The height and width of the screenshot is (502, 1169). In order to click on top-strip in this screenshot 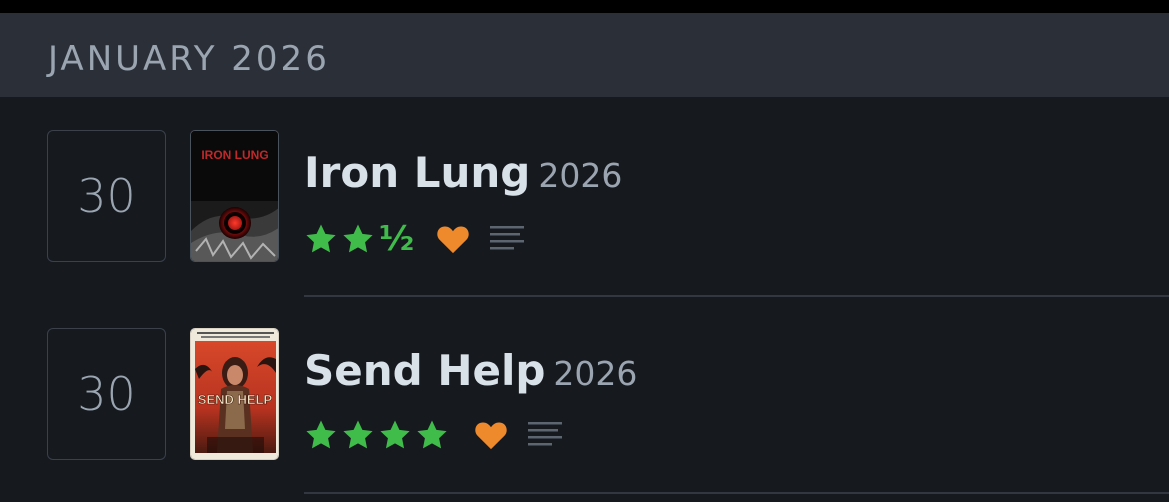, I will do `click(584, 6)`.